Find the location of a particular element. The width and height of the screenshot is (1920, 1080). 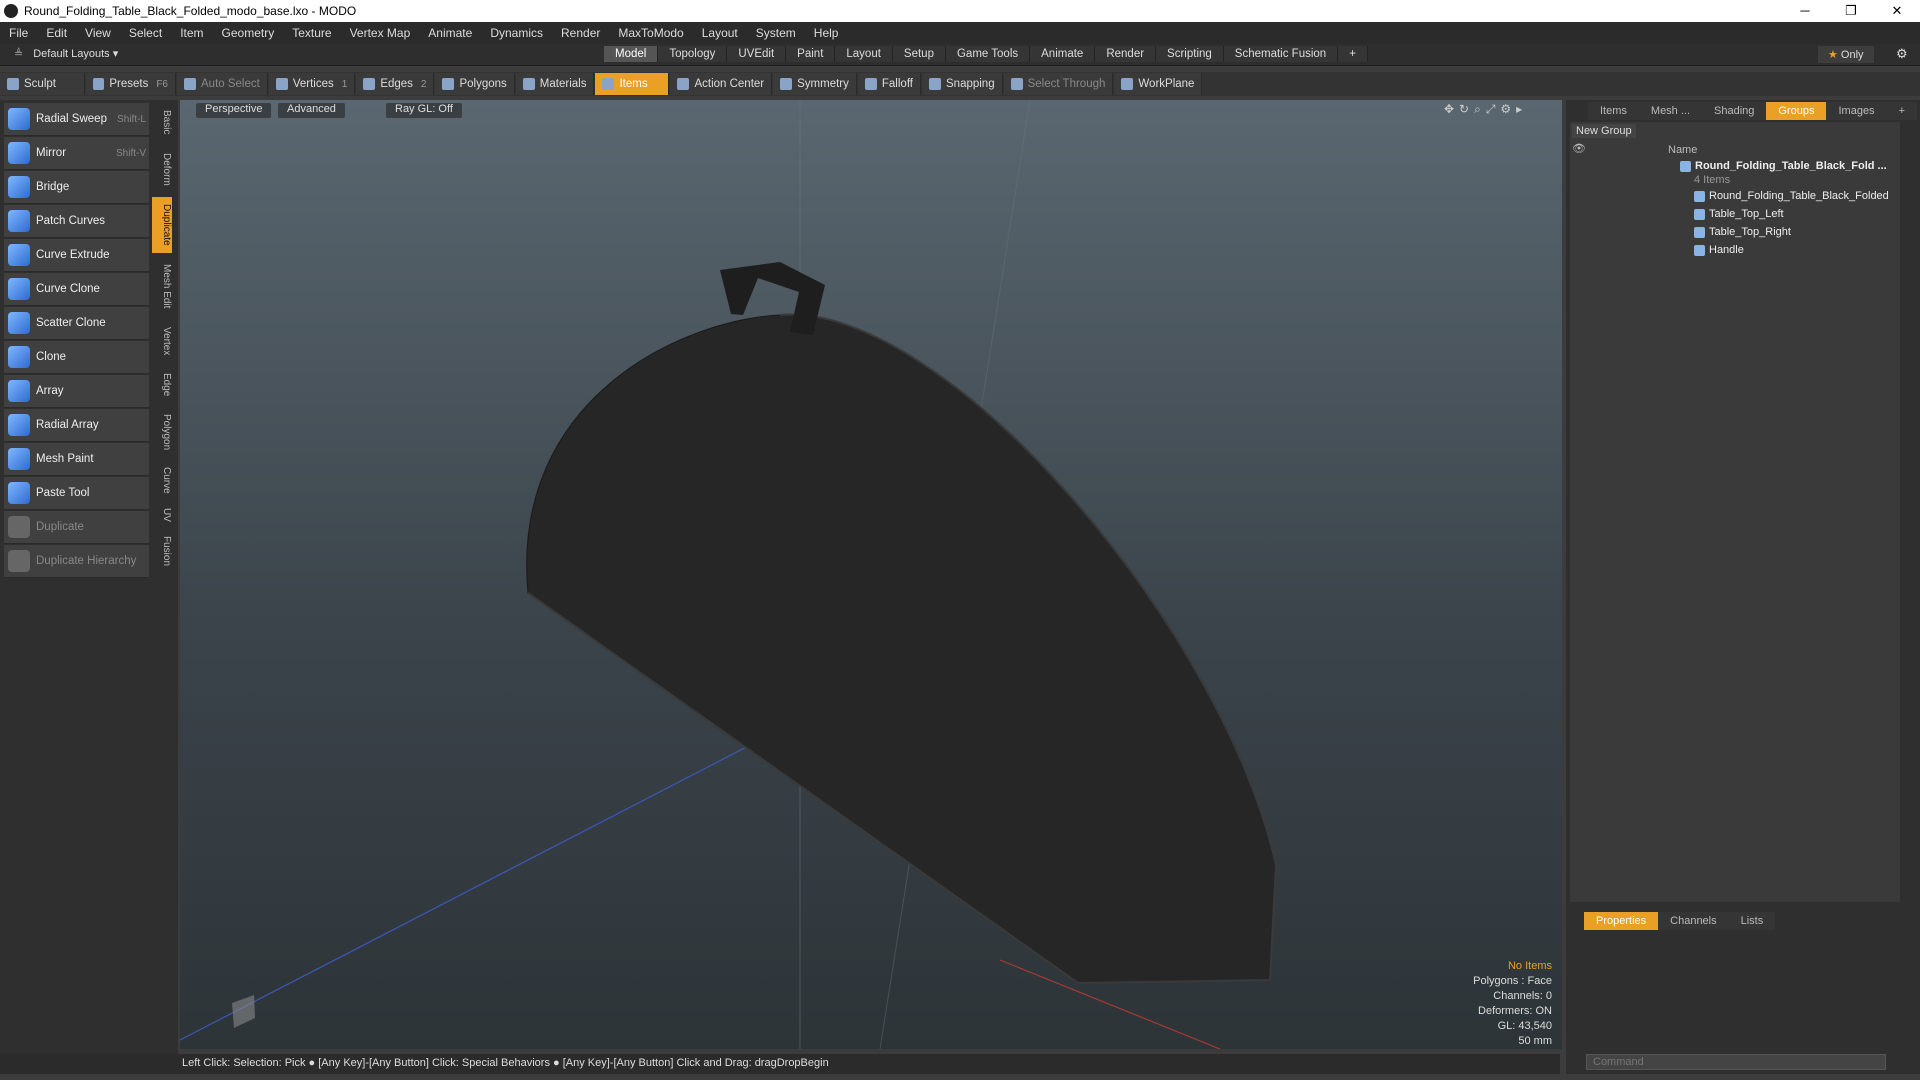

vtab-polygon: Polygon is located at coordinates (162, 432).